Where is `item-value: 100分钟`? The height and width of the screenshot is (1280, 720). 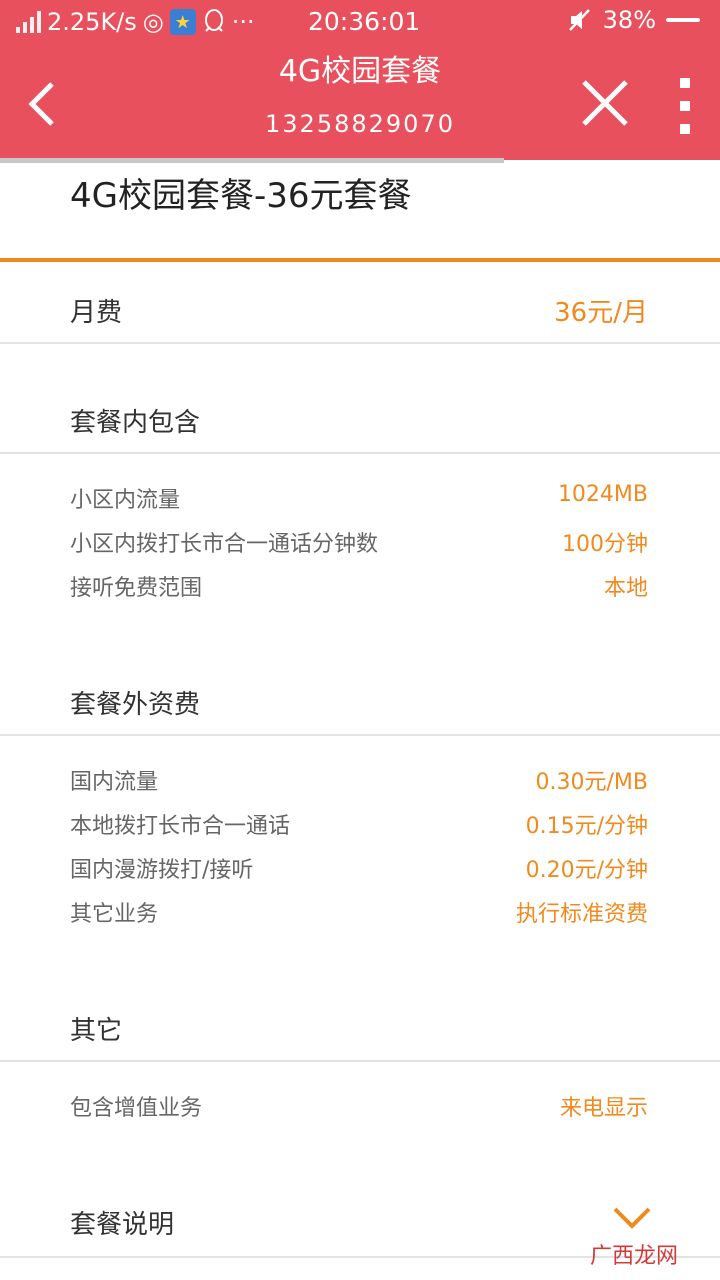 item-value: 100分钟 is located at coordinates (605, 544).